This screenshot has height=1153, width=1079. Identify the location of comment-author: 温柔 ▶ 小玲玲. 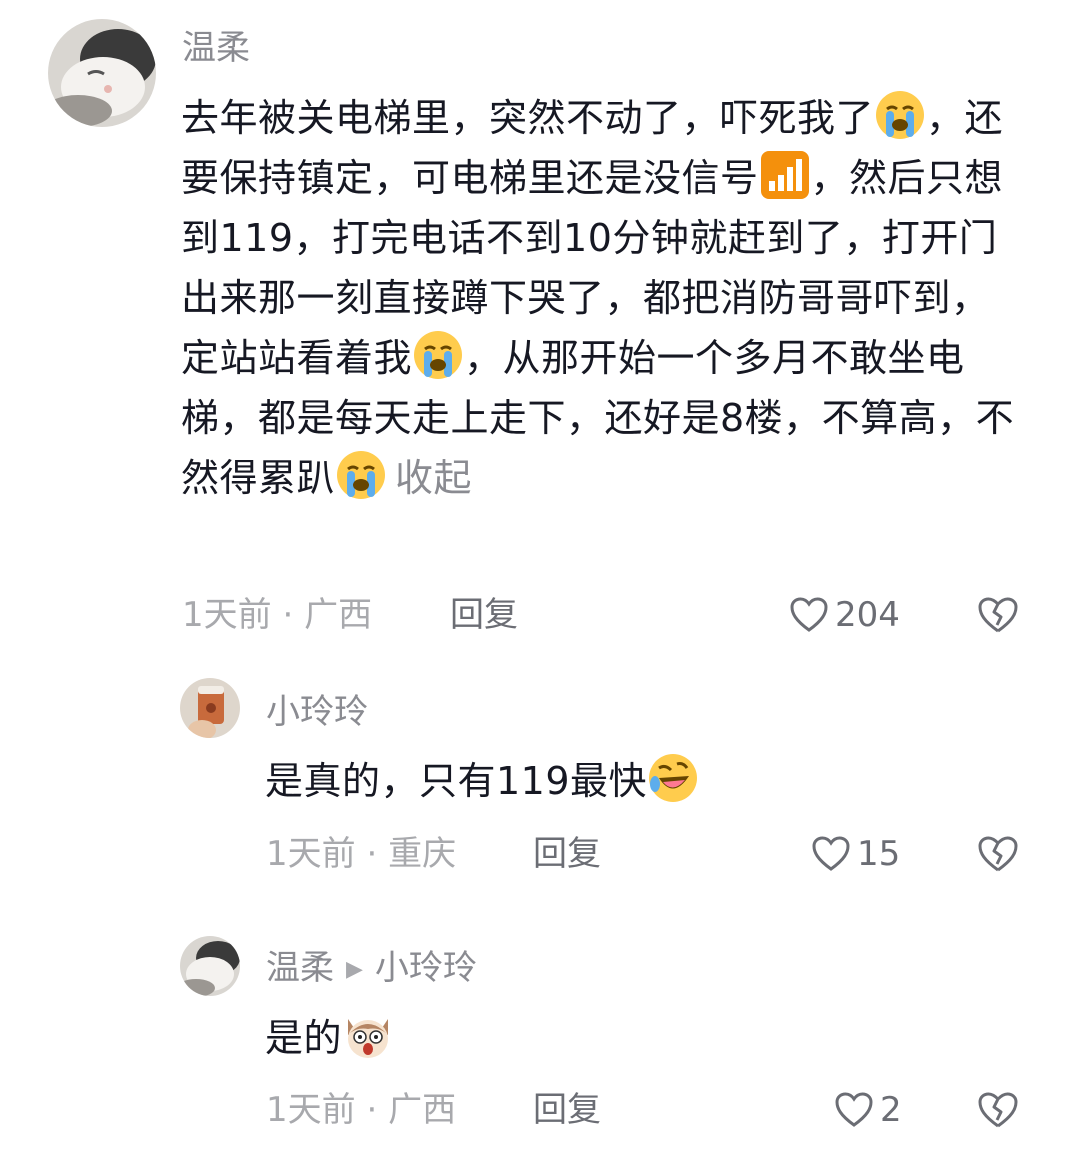
(371, 969).